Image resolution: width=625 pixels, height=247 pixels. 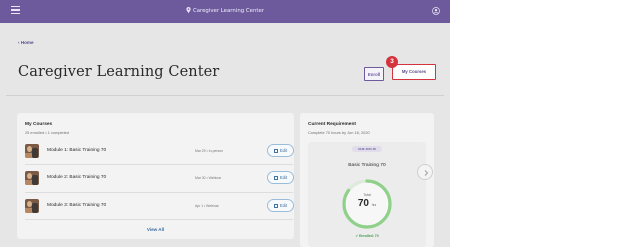 What do you see at coordinates (414, 72) in the screenshot?
I see `my-courses-button: My Courses` at bounding box center [414, 72].